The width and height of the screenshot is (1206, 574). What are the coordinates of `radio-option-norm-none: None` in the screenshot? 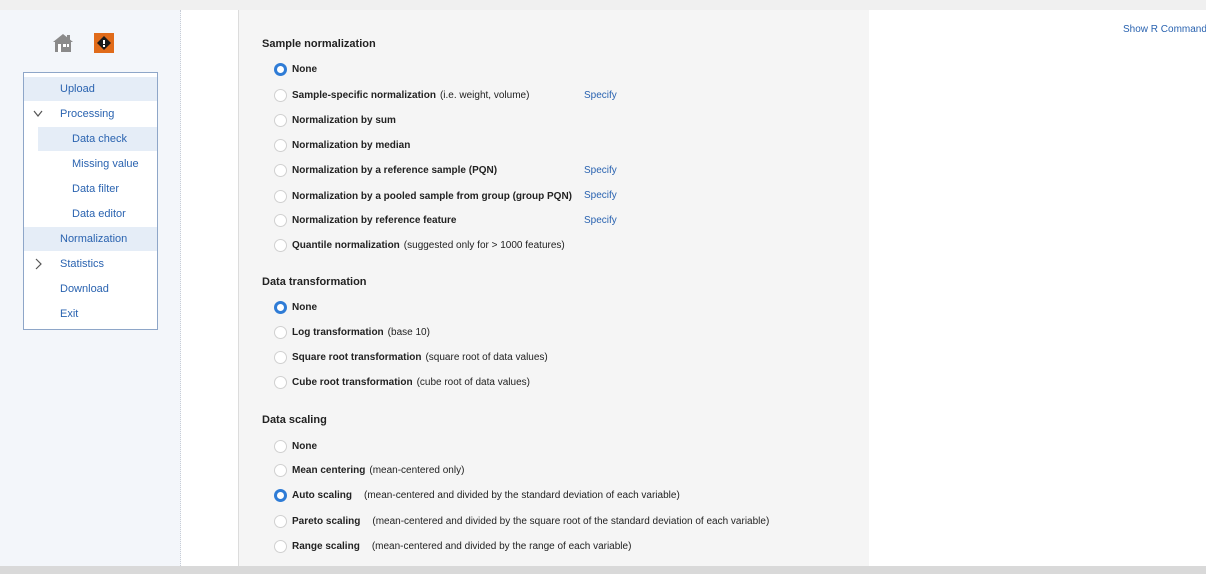 It's located at (295, 69).